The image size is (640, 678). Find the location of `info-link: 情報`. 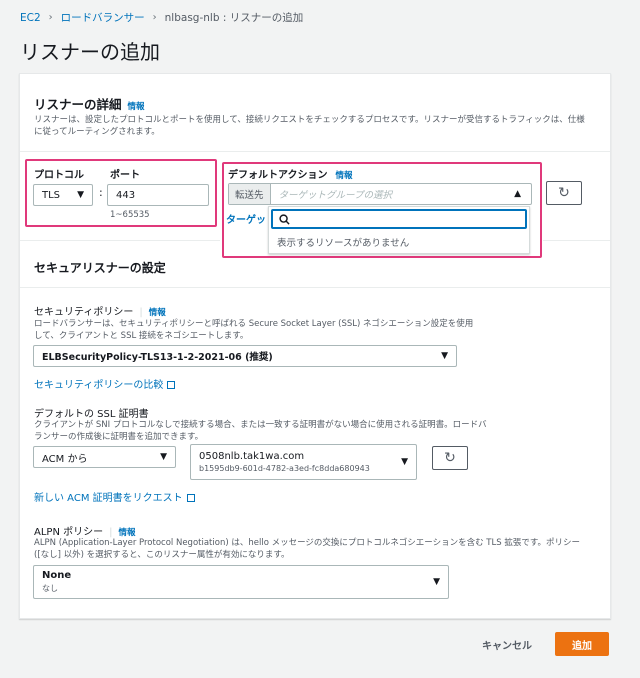

info-link: 情報 is located at coordinates (136, 106).